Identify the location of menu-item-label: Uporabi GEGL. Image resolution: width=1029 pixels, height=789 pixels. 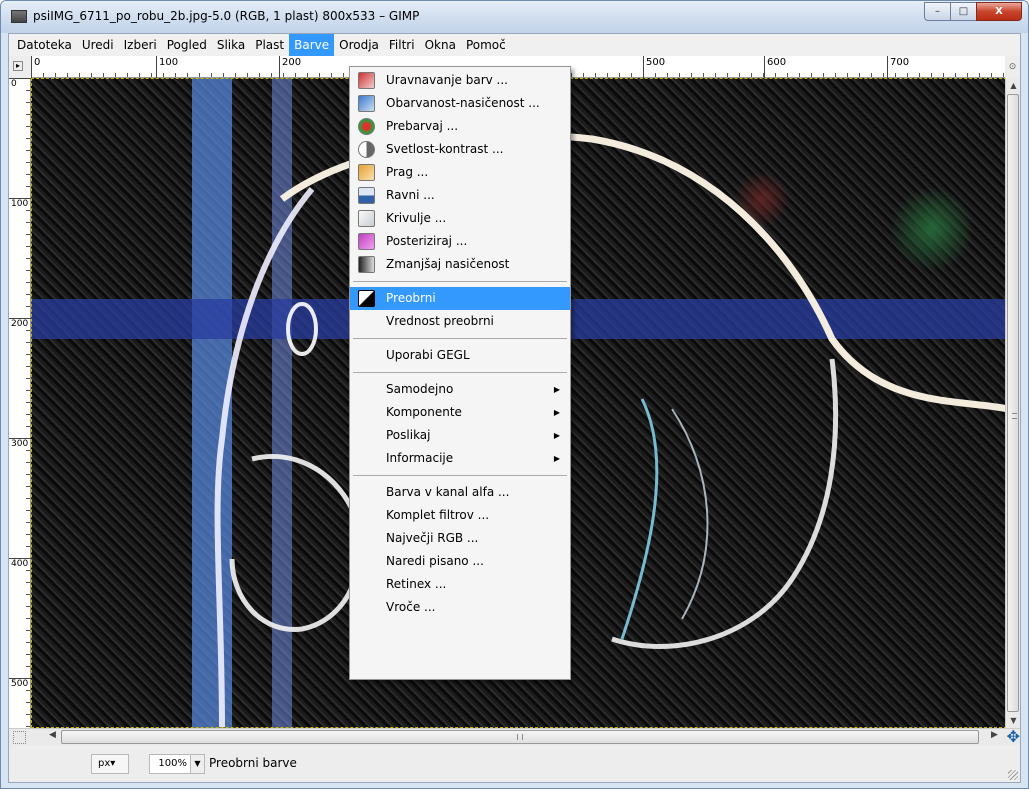
(428, 355).